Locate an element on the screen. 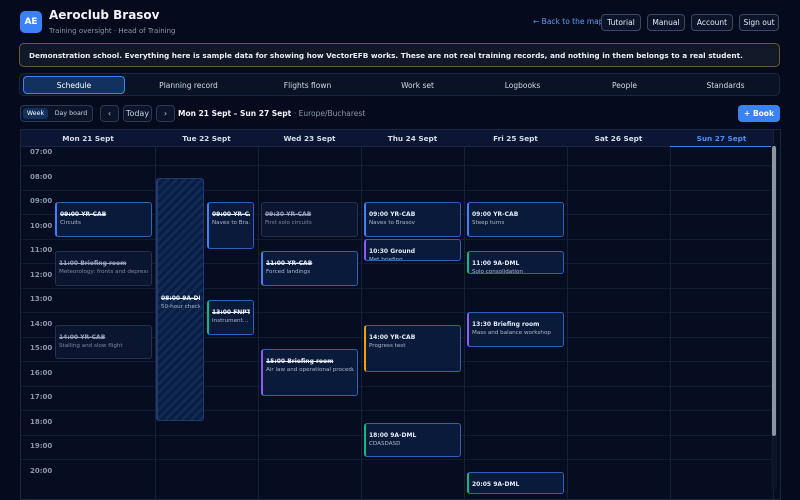  book-button: + Book is located at coordinates (759, 113).